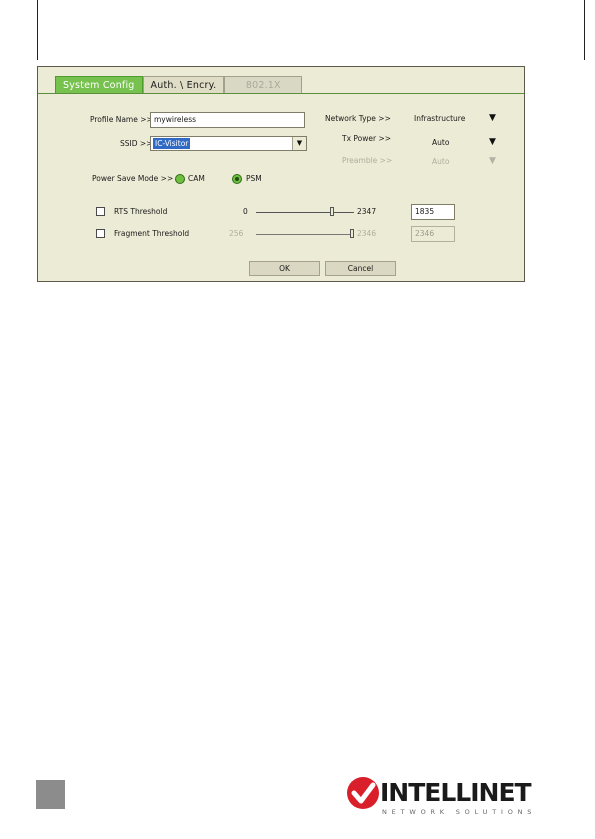  Describe the element at coordinates (99, 84) in the screenshot. I see `tab-system-config: System Config` at that location.